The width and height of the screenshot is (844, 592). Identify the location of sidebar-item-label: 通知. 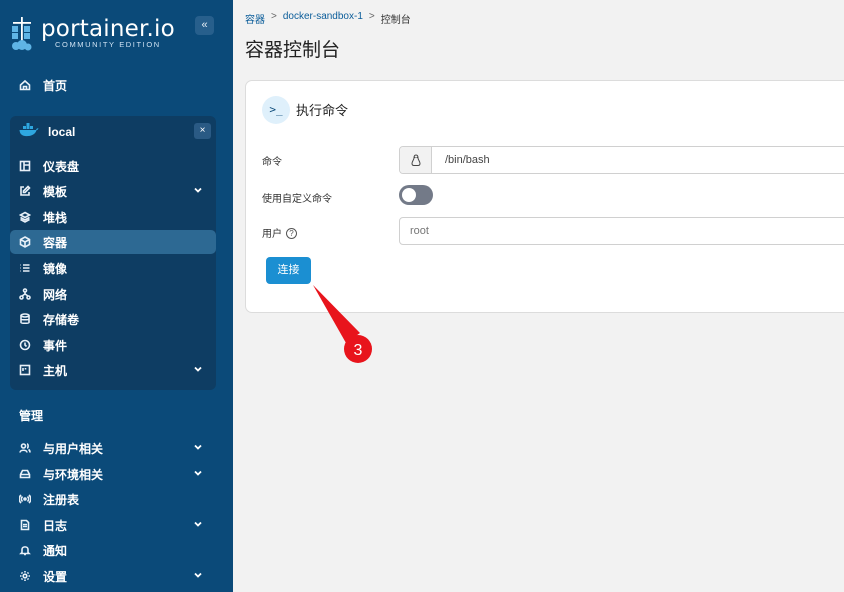
(55, 550).